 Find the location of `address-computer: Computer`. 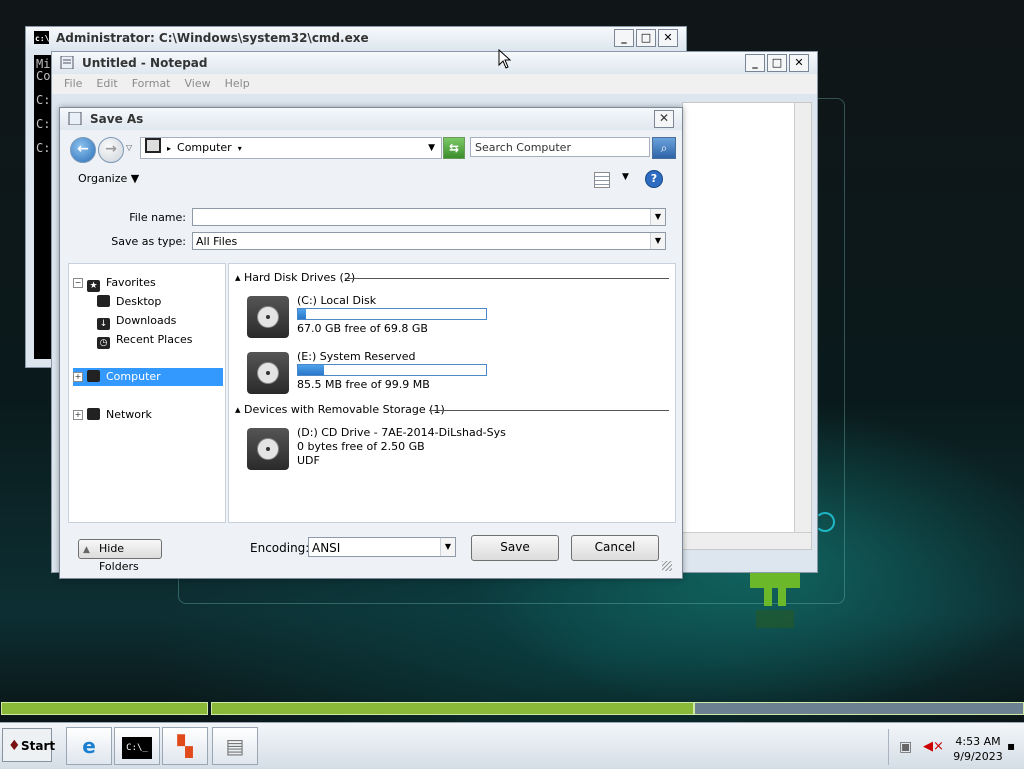

address-computer: Computer is located at coordinates (204, 147).